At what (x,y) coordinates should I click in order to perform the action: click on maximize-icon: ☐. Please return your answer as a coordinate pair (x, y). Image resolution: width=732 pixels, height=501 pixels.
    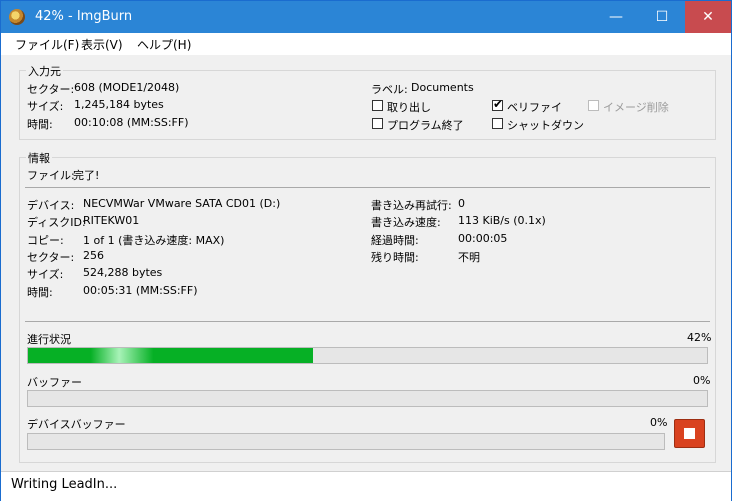
    Looking at the image, I should click on (662, 17).